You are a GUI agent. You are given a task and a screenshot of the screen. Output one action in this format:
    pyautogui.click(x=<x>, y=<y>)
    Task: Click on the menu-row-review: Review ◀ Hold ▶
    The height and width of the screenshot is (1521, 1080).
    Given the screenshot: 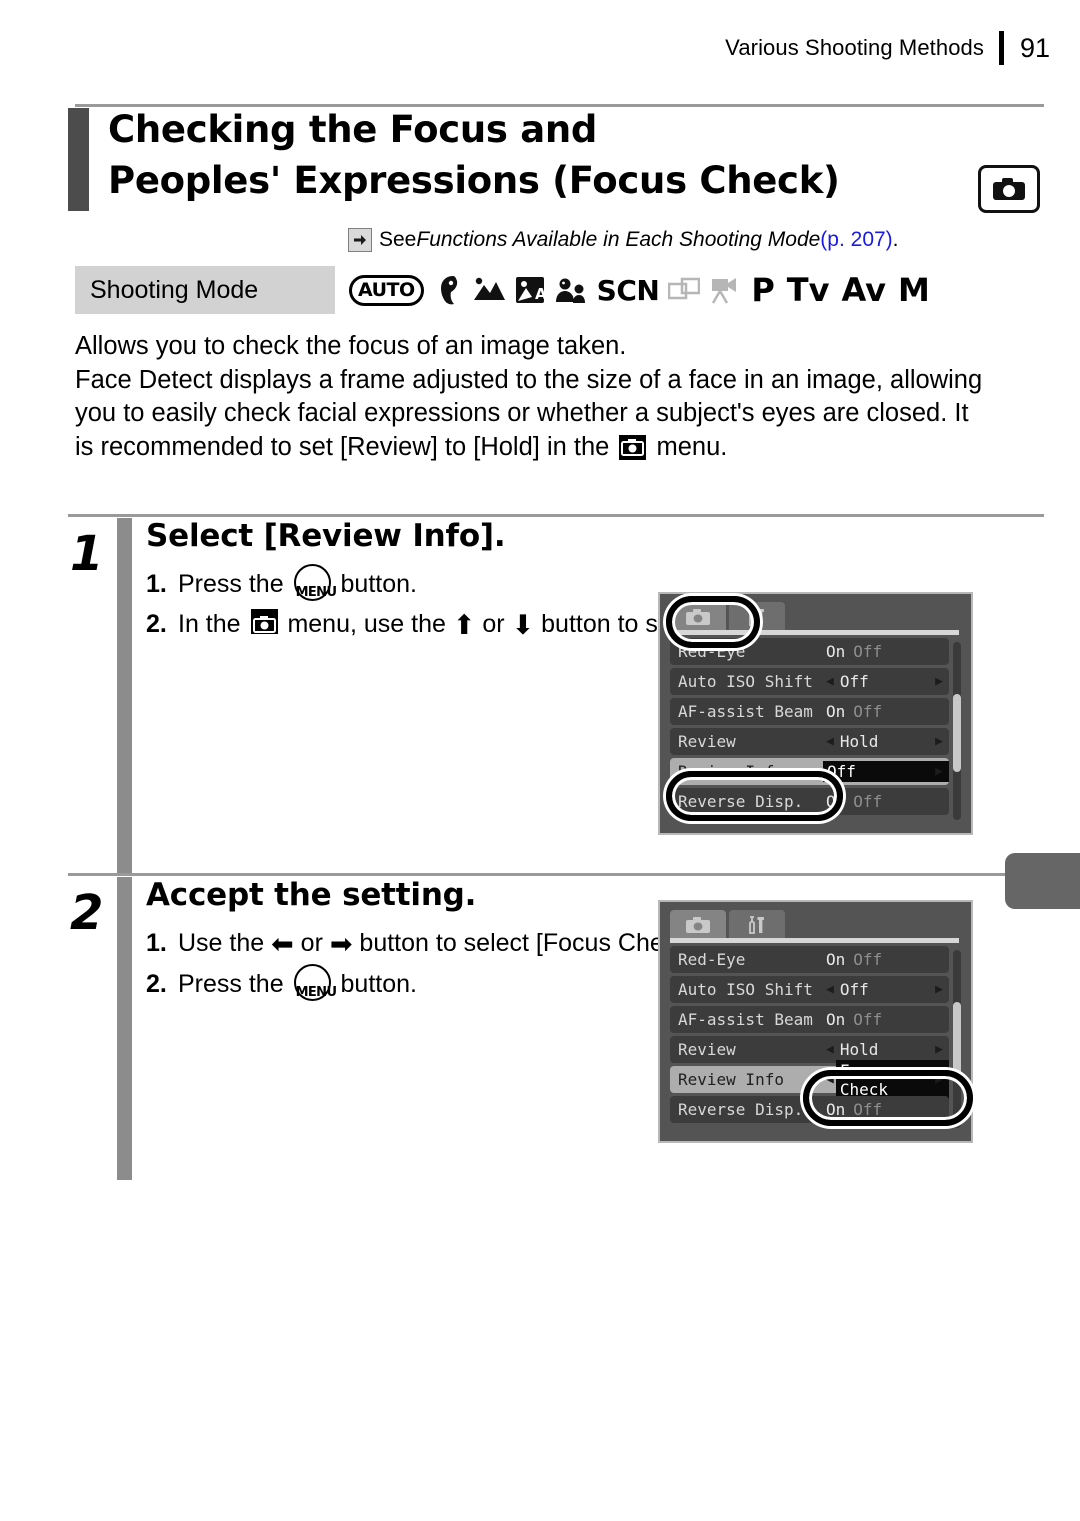 What is the action you would take?
    pyautogui.click(x=809, y=741)
    